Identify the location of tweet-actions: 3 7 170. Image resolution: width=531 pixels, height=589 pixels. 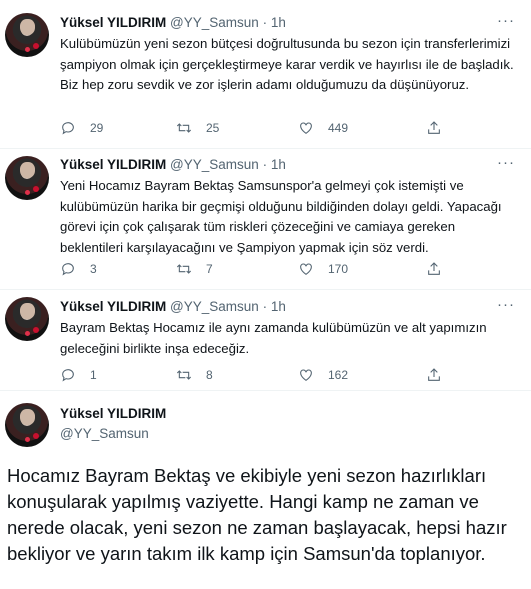
(260, 270).